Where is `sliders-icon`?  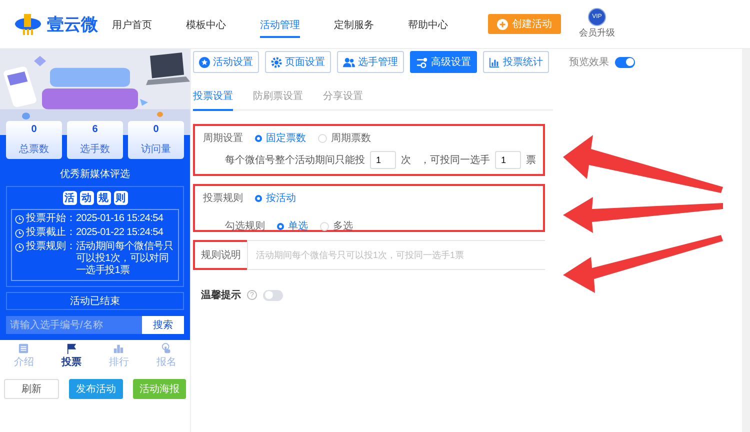 sliders-icon is located at coordinates (422, 62).